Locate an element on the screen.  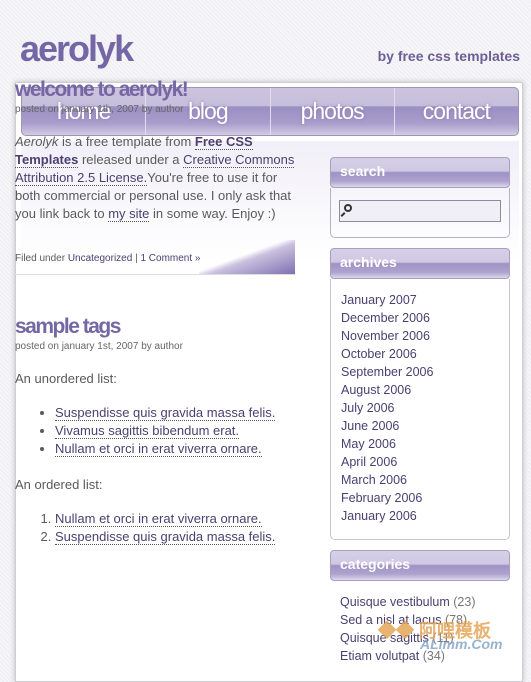
category-name: Quisque vestibulum is located at coordinates (395, 602).